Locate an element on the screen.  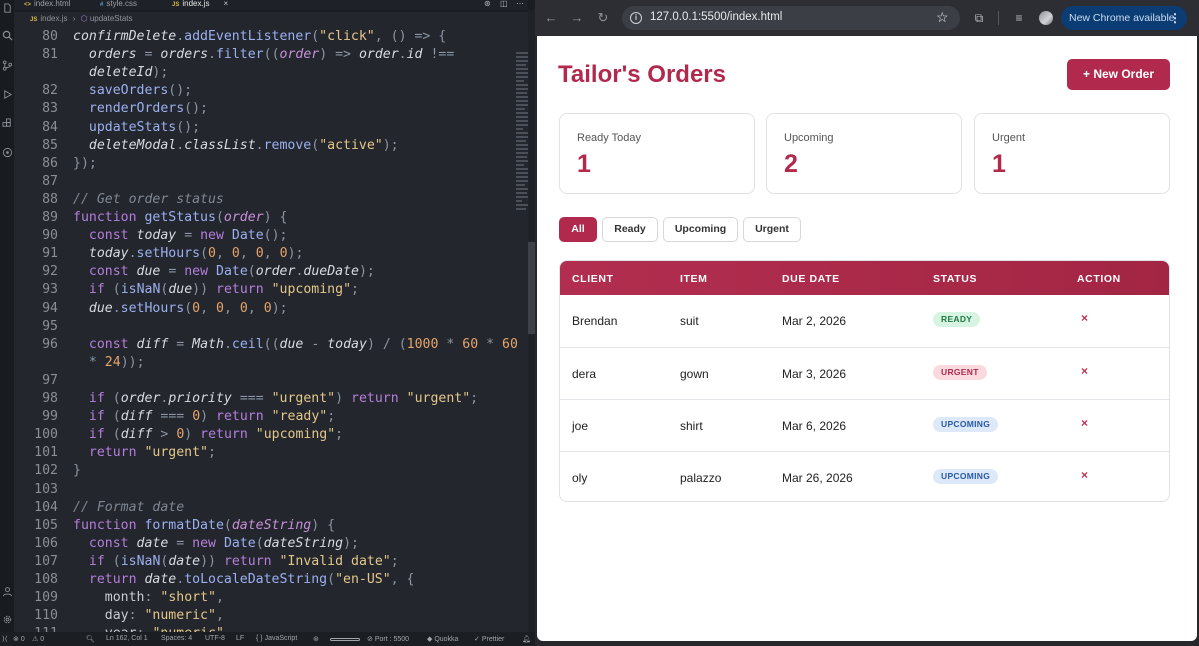
code-line: saveOrders(); is located at coordinates (132, 90).